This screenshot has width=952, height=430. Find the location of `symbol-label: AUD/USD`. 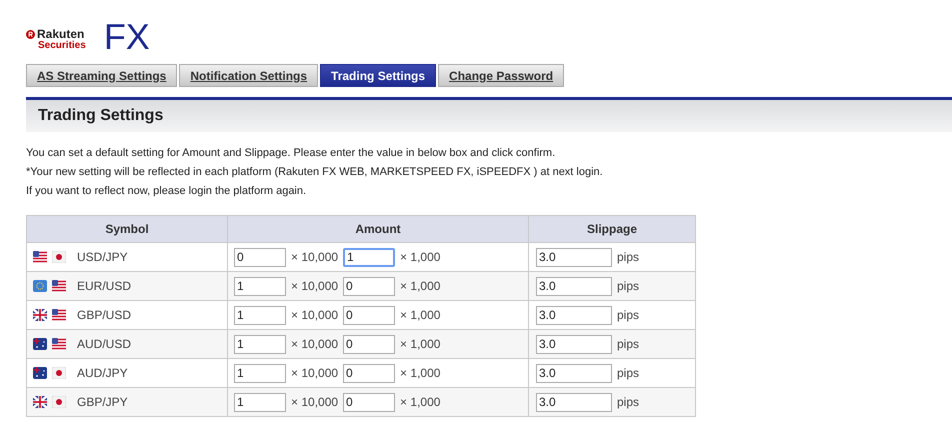

symbol-label: AUD/USD is located at coordinates (104, 344).